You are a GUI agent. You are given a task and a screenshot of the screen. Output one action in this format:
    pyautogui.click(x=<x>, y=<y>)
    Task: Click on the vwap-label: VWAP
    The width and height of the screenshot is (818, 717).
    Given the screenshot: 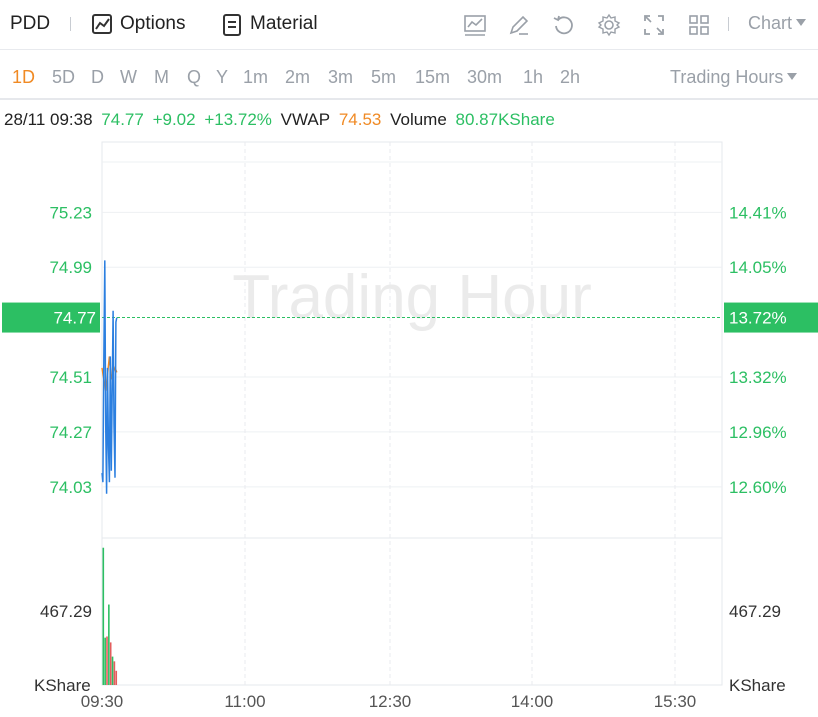 What is the action you would take?
    pyautogui.click(x=305, y=119)
    